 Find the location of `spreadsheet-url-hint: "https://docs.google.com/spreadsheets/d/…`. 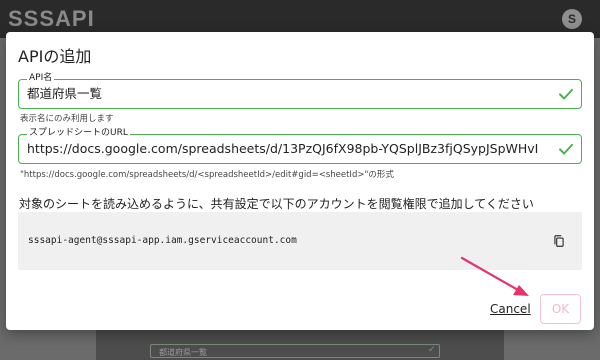

spreadsheet-url-hint: "https://docs.google.com/spreadsheets/d/… is located at coordinates (207, 175).